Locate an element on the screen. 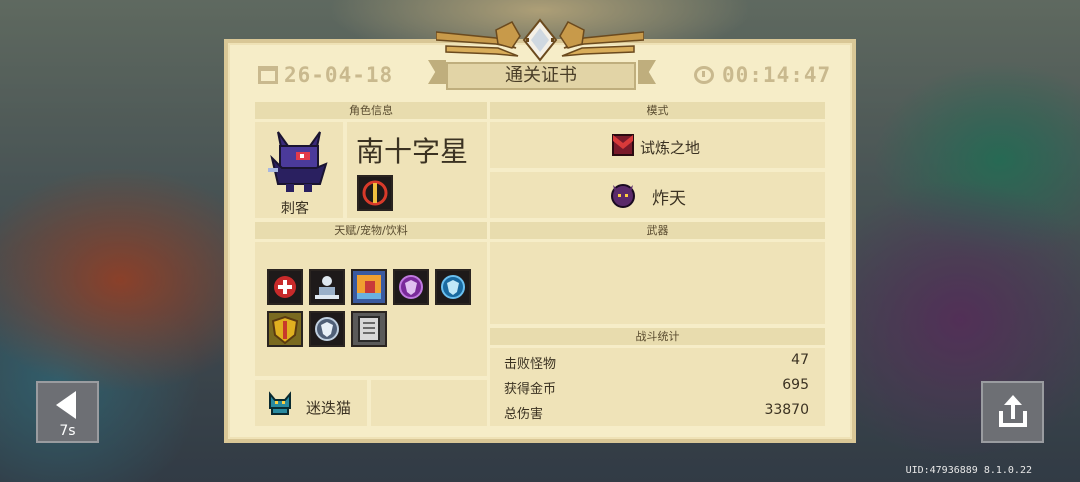 This screenshot has width=1080, height=482. uid-version-label: UID:47936889 8.1.0.22 is located at coordinates (968, 470).